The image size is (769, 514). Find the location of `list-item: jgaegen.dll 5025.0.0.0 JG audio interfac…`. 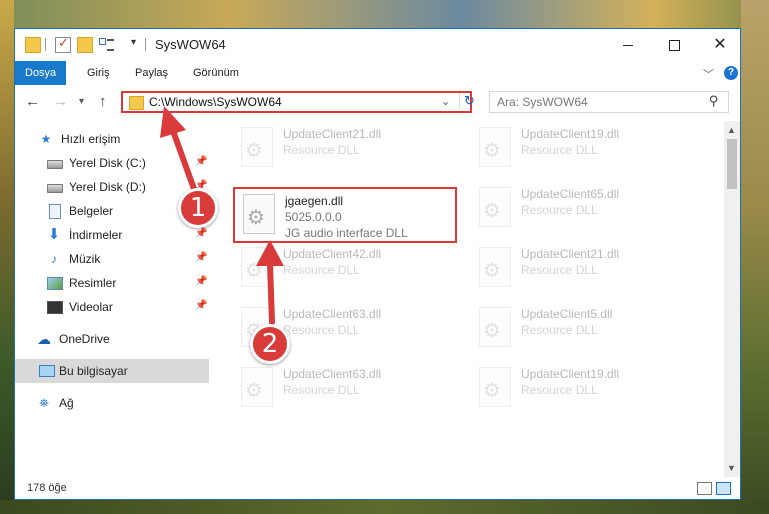

list-item: jgaegen.dll 5025.0.0.0 JG audio interfac… is located at coordinates (345, 215).